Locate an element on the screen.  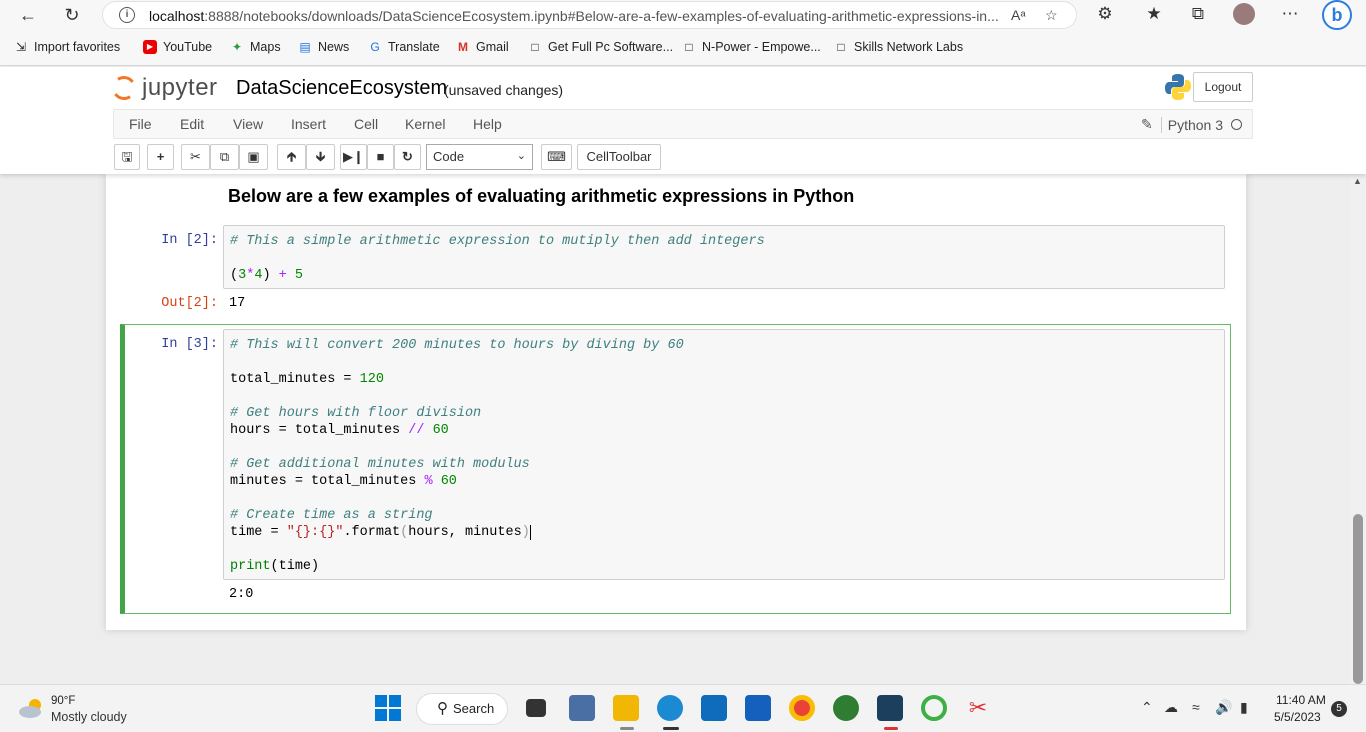
terminal-app-icon is located at coordinates (890, 708).